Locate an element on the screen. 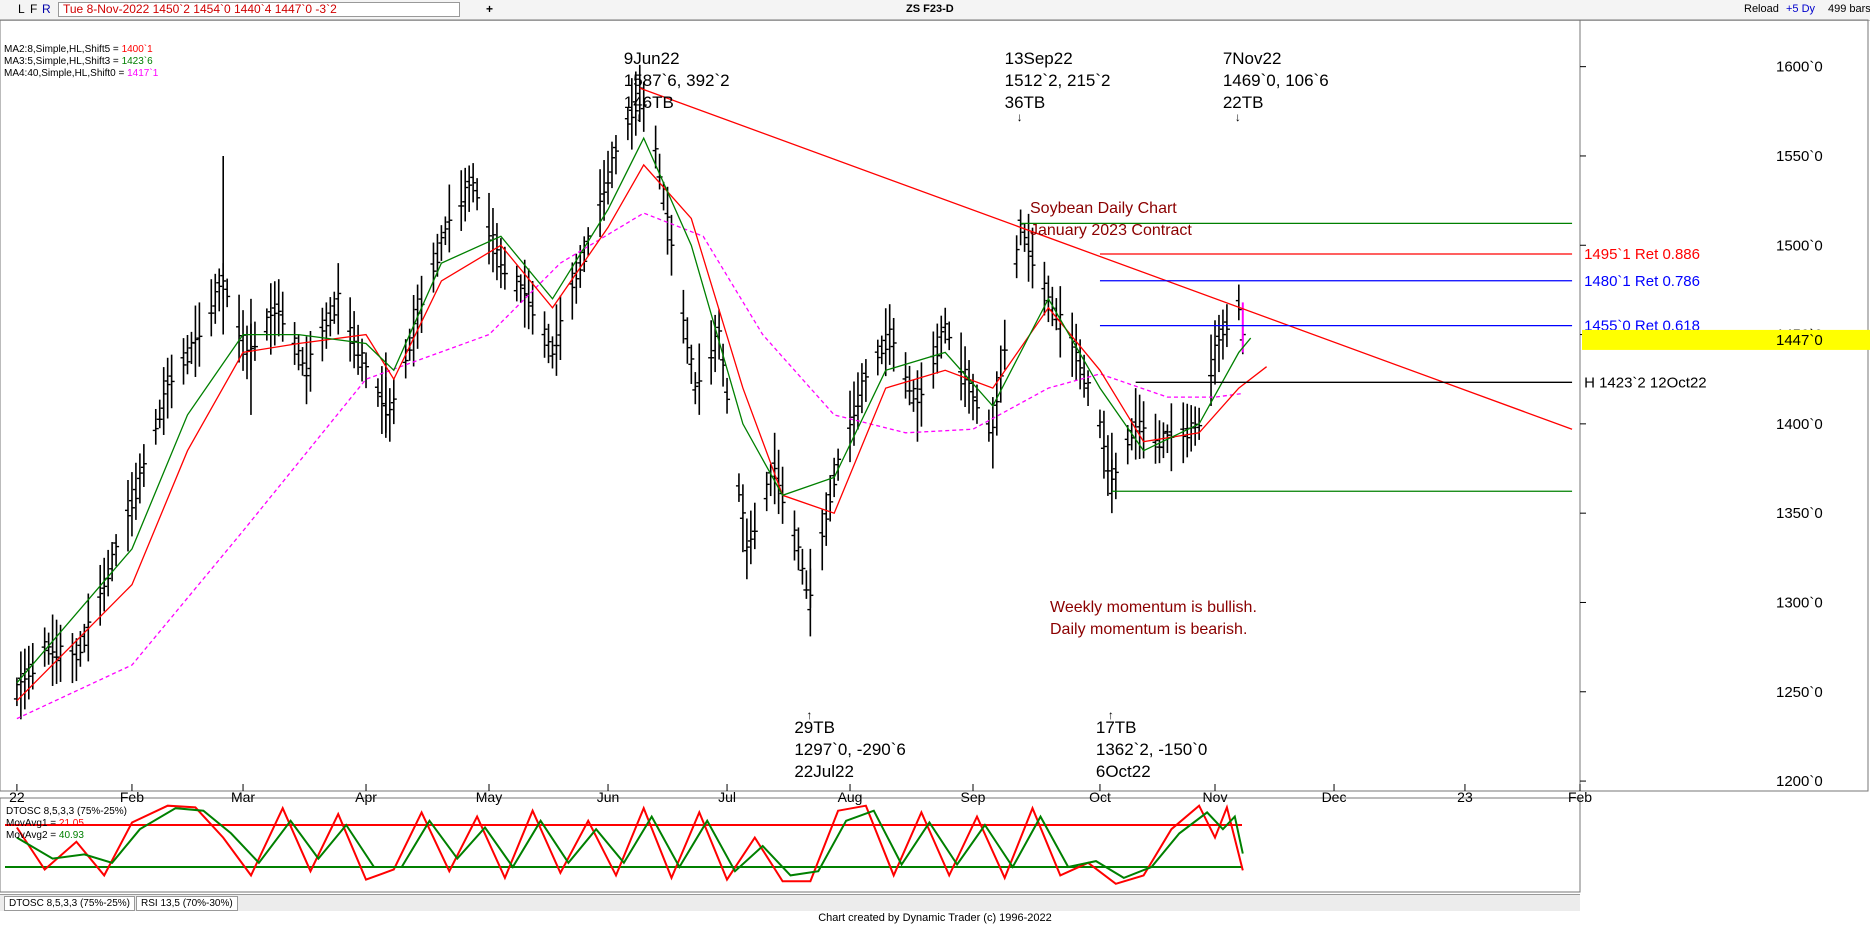 This screenshot has width=1870, height=926. y-tick-label: 1550`0 is located at coordinates (1799, 156).